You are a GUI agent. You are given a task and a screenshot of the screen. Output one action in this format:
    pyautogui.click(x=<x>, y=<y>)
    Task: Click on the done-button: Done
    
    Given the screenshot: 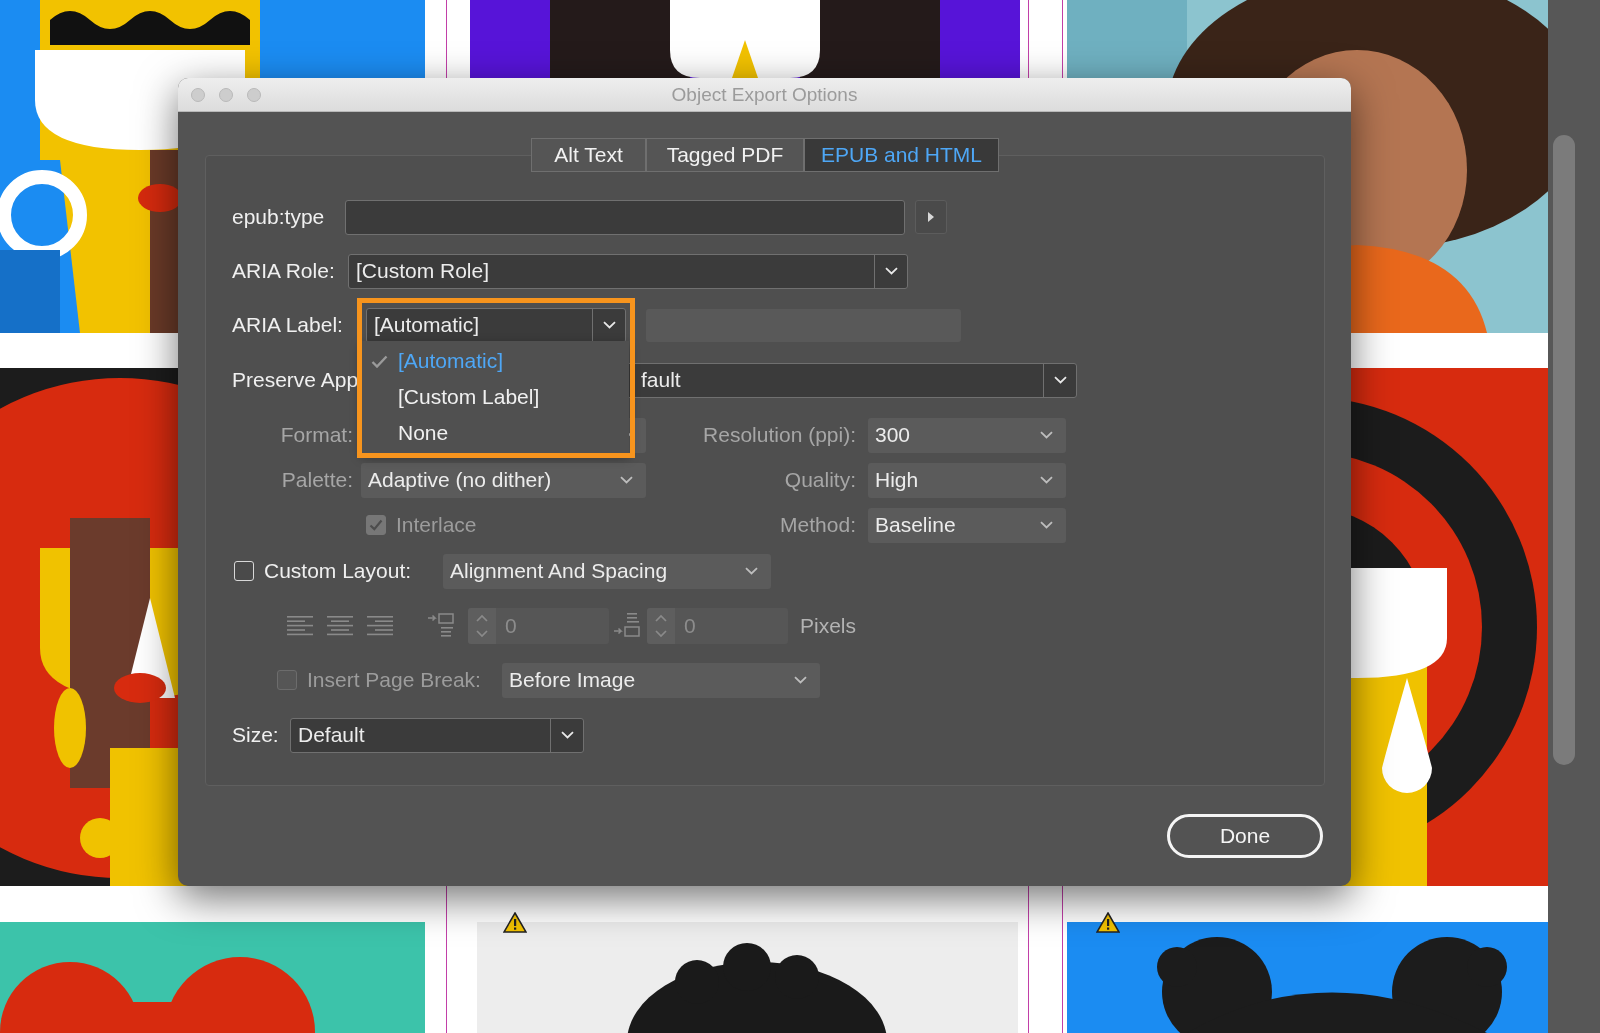 What is the action you would take?
    pyautogui.click(x=1245, y=836)
    